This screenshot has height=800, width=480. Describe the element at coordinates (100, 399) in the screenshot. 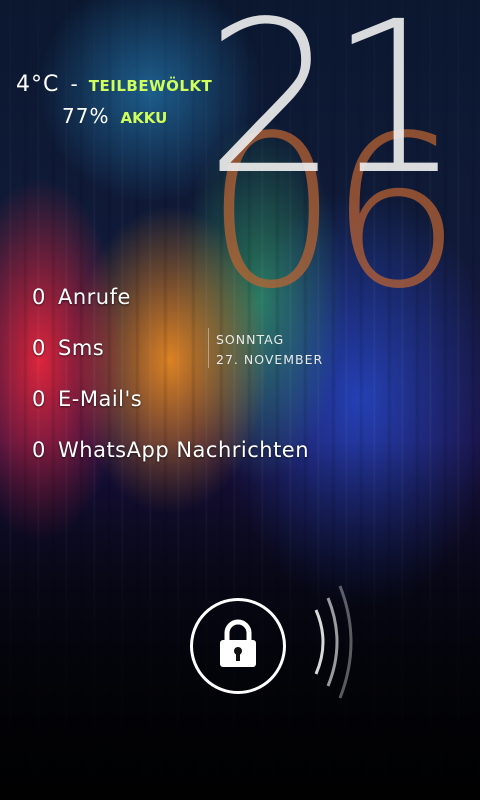

I see `notification-label: E-Mail's` at that location.